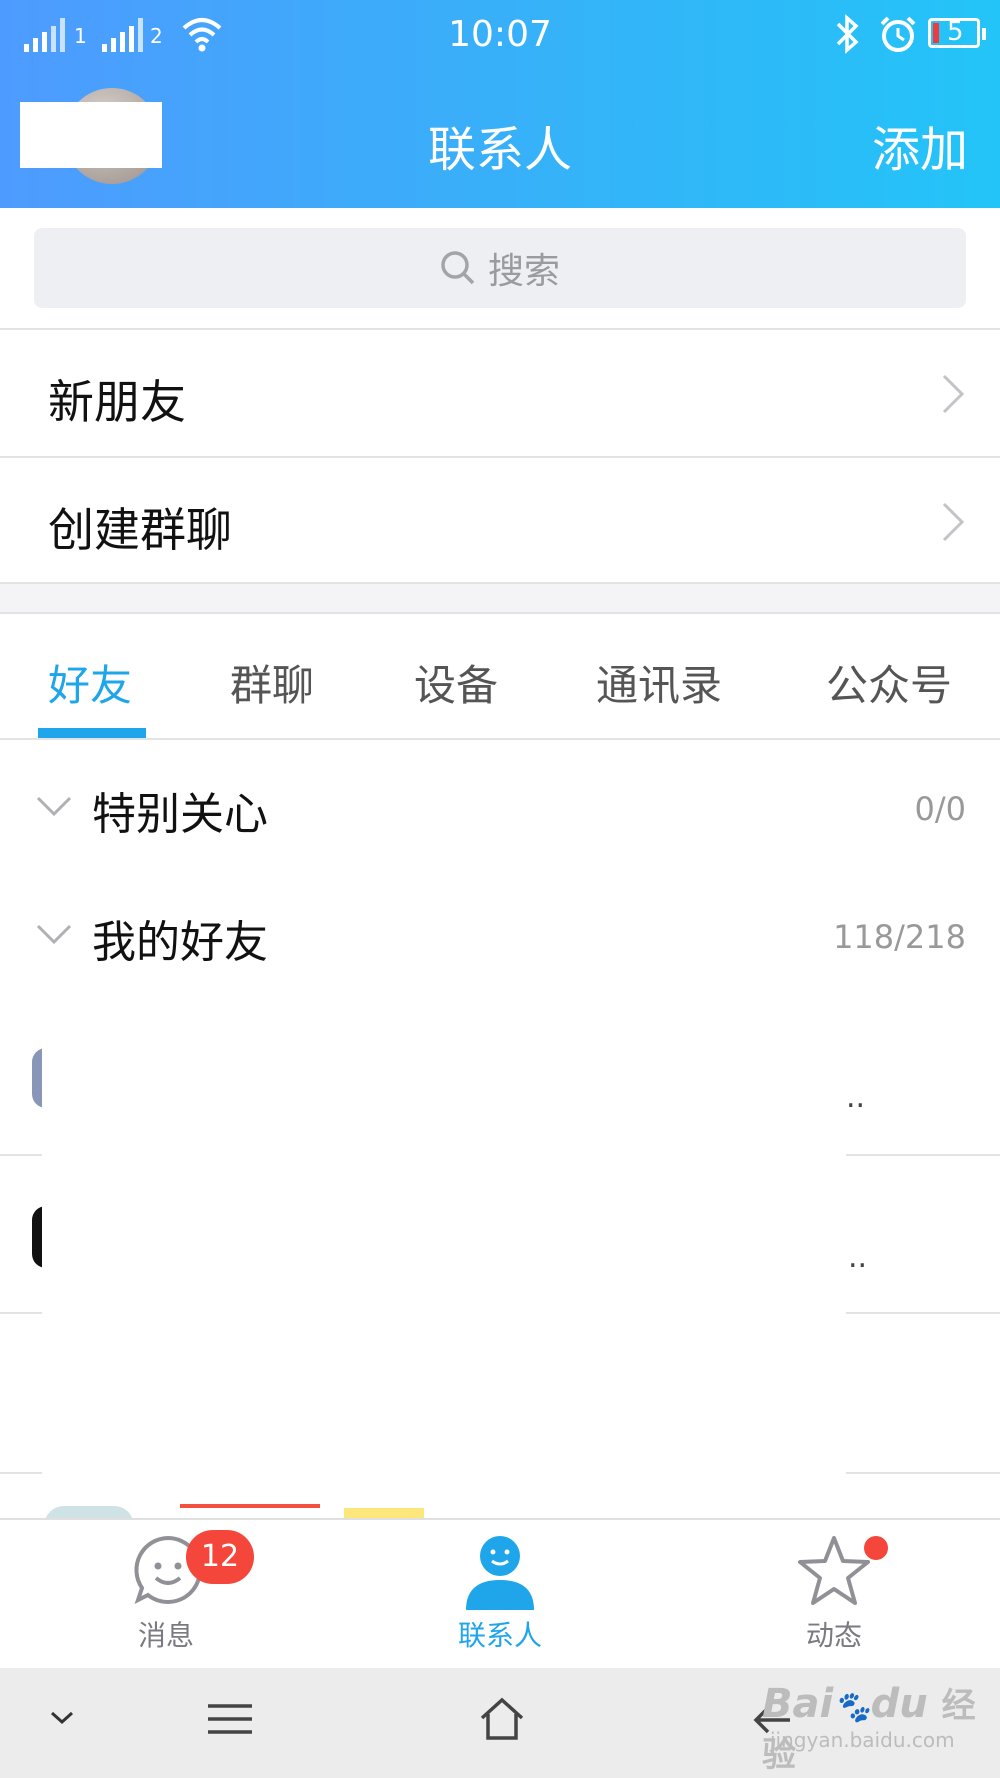 The image size is (1000, 1778). What do you see at coordinates (499, 1635) in the screenshot?
I see `nav-contacts-label: 联系人` at bounding box center [499, 1635].